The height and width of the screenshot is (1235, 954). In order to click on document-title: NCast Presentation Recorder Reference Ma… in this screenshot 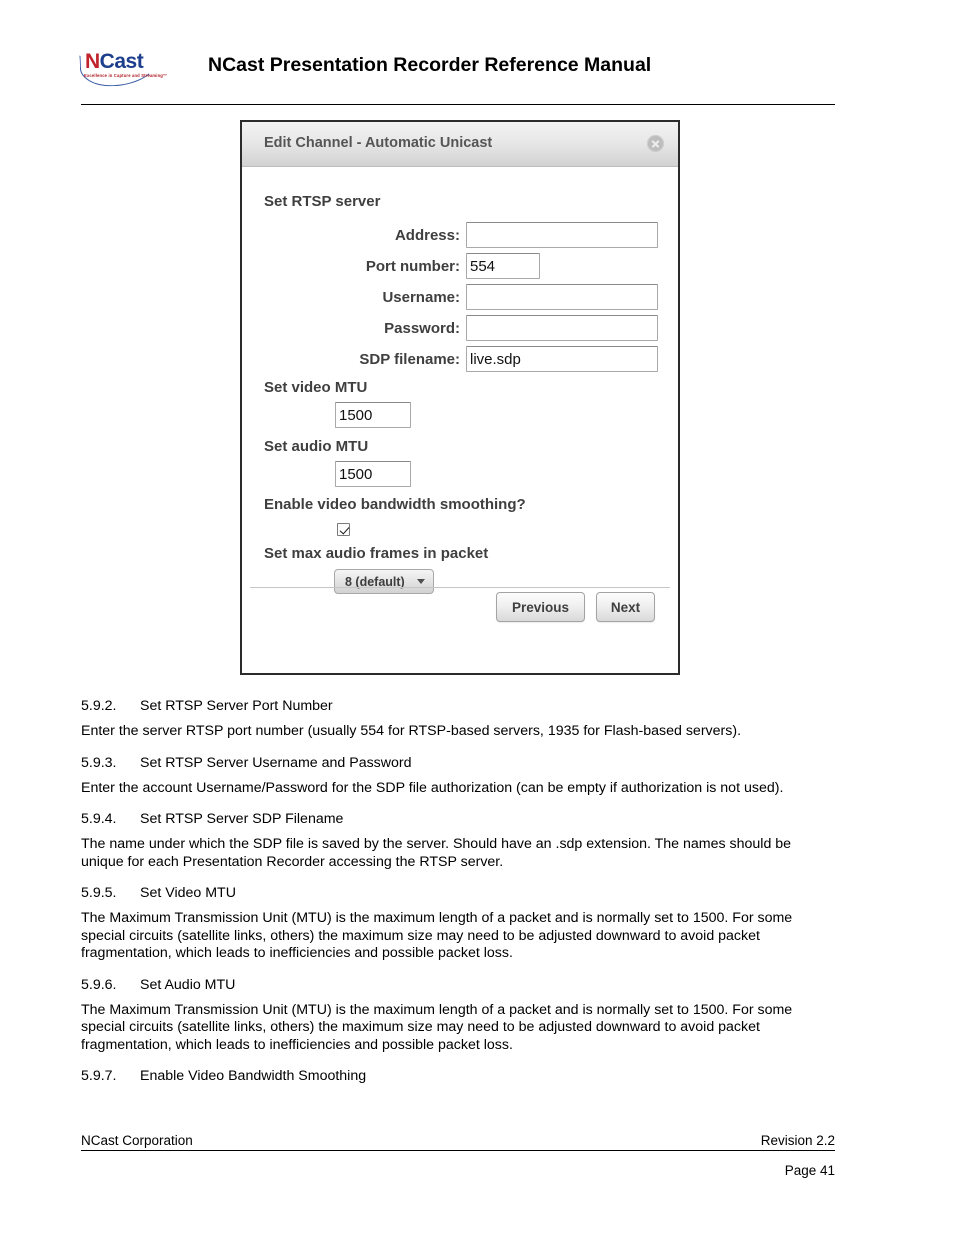, I will do `click(430, 65)`.